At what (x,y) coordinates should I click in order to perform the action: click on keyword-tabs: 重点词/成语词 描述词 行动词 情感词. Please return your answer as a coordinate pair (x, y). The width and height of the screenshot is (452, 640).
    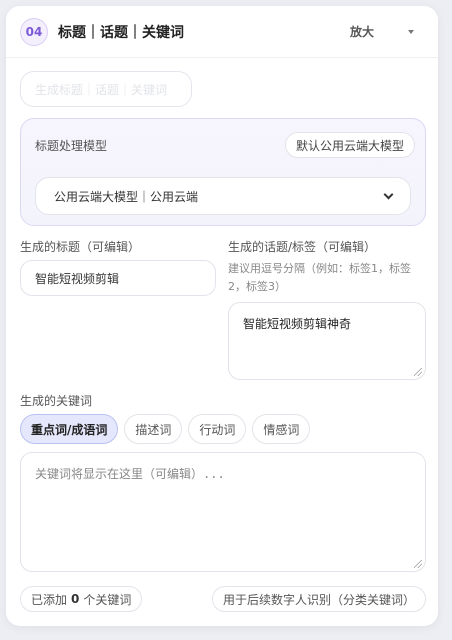
    Looking at the image, I should click on (165, 429).